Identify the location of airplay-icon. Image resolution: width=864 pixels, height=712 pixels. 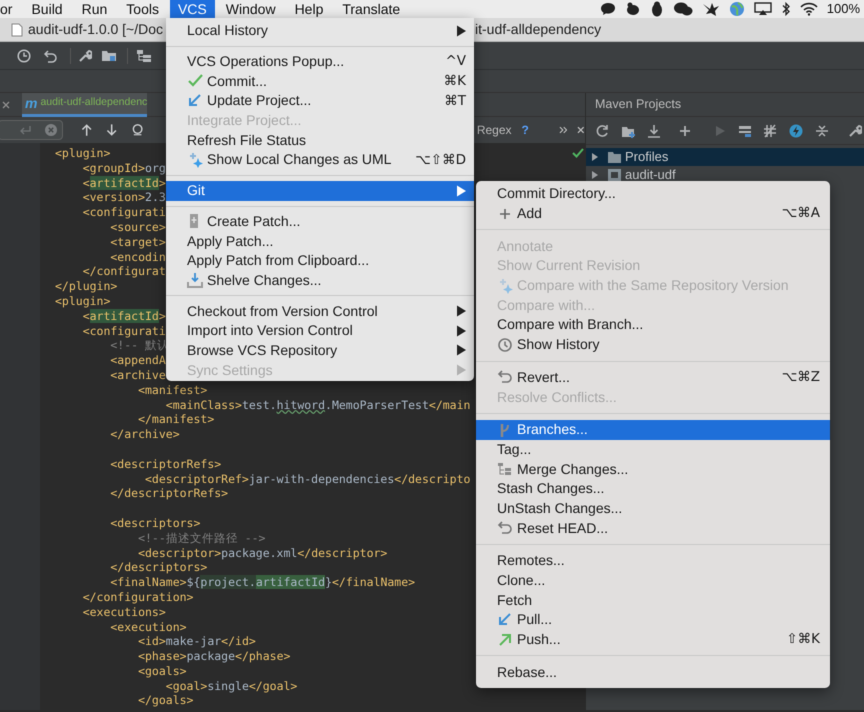
(763, 9).